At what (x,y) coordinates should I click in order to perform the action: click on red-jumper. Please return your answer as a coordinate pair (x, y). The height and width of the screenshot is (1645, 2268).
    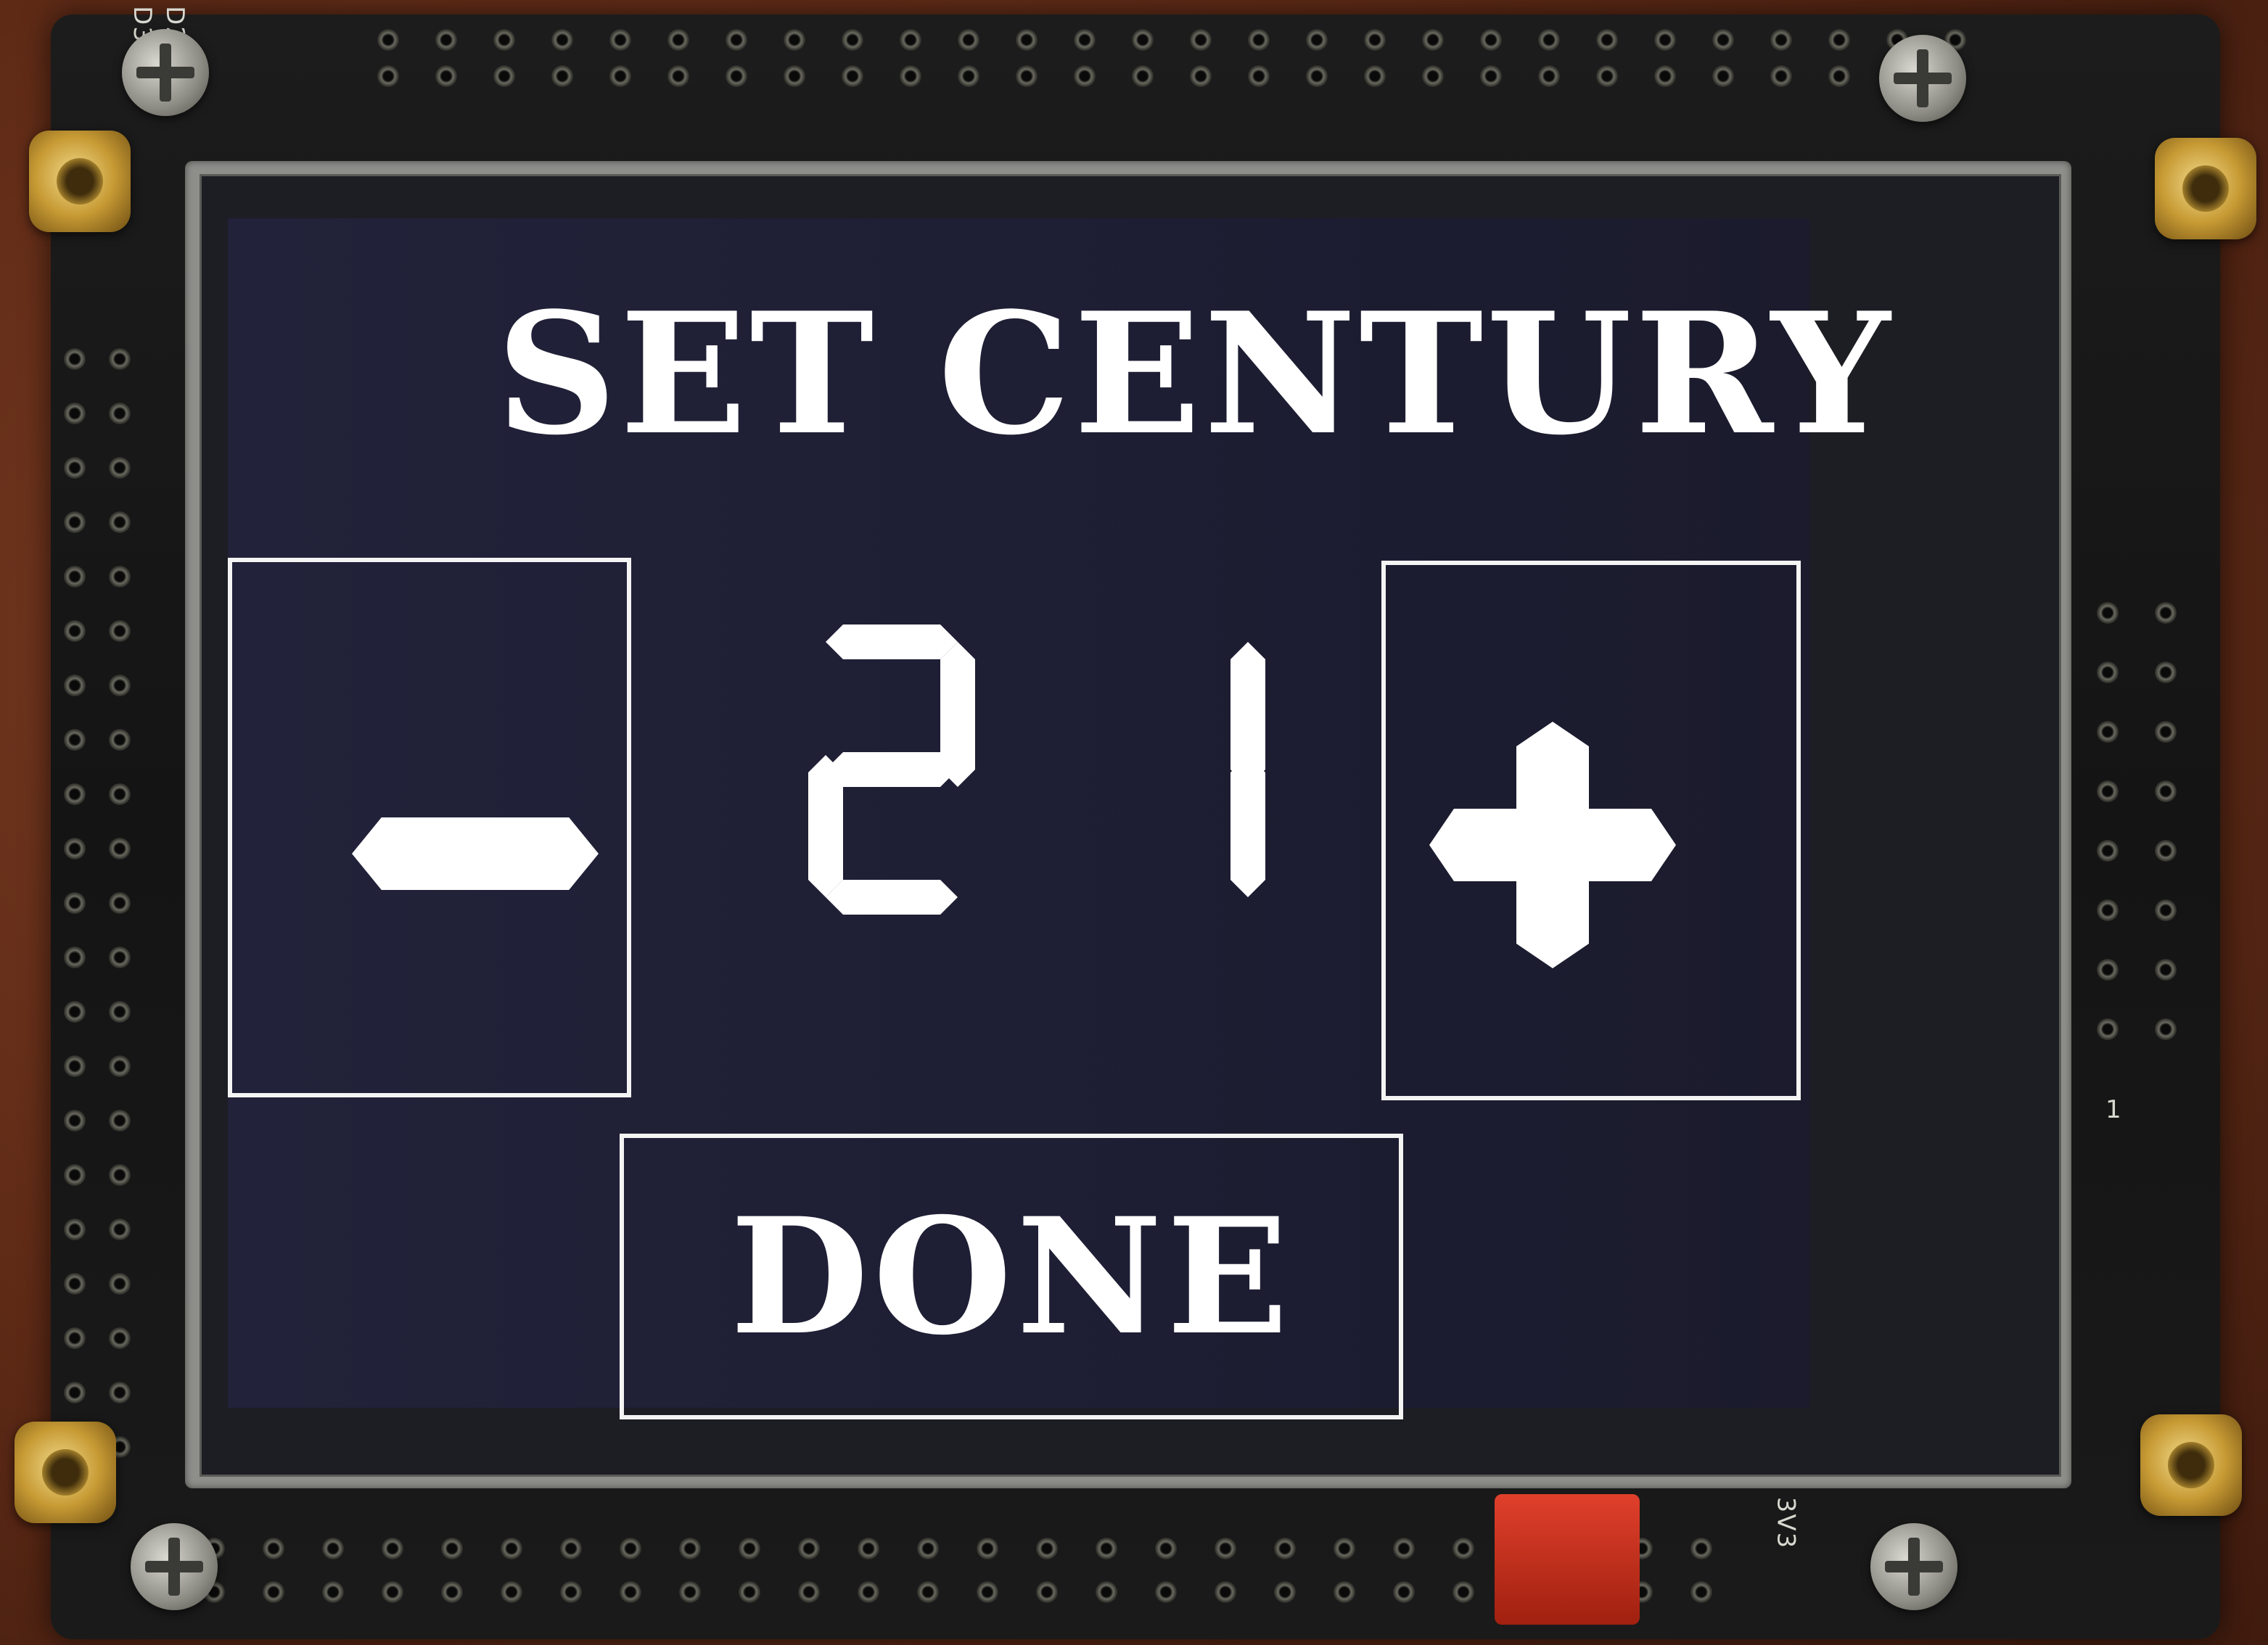
    Looking at the image, I should click on (1568, 1560).